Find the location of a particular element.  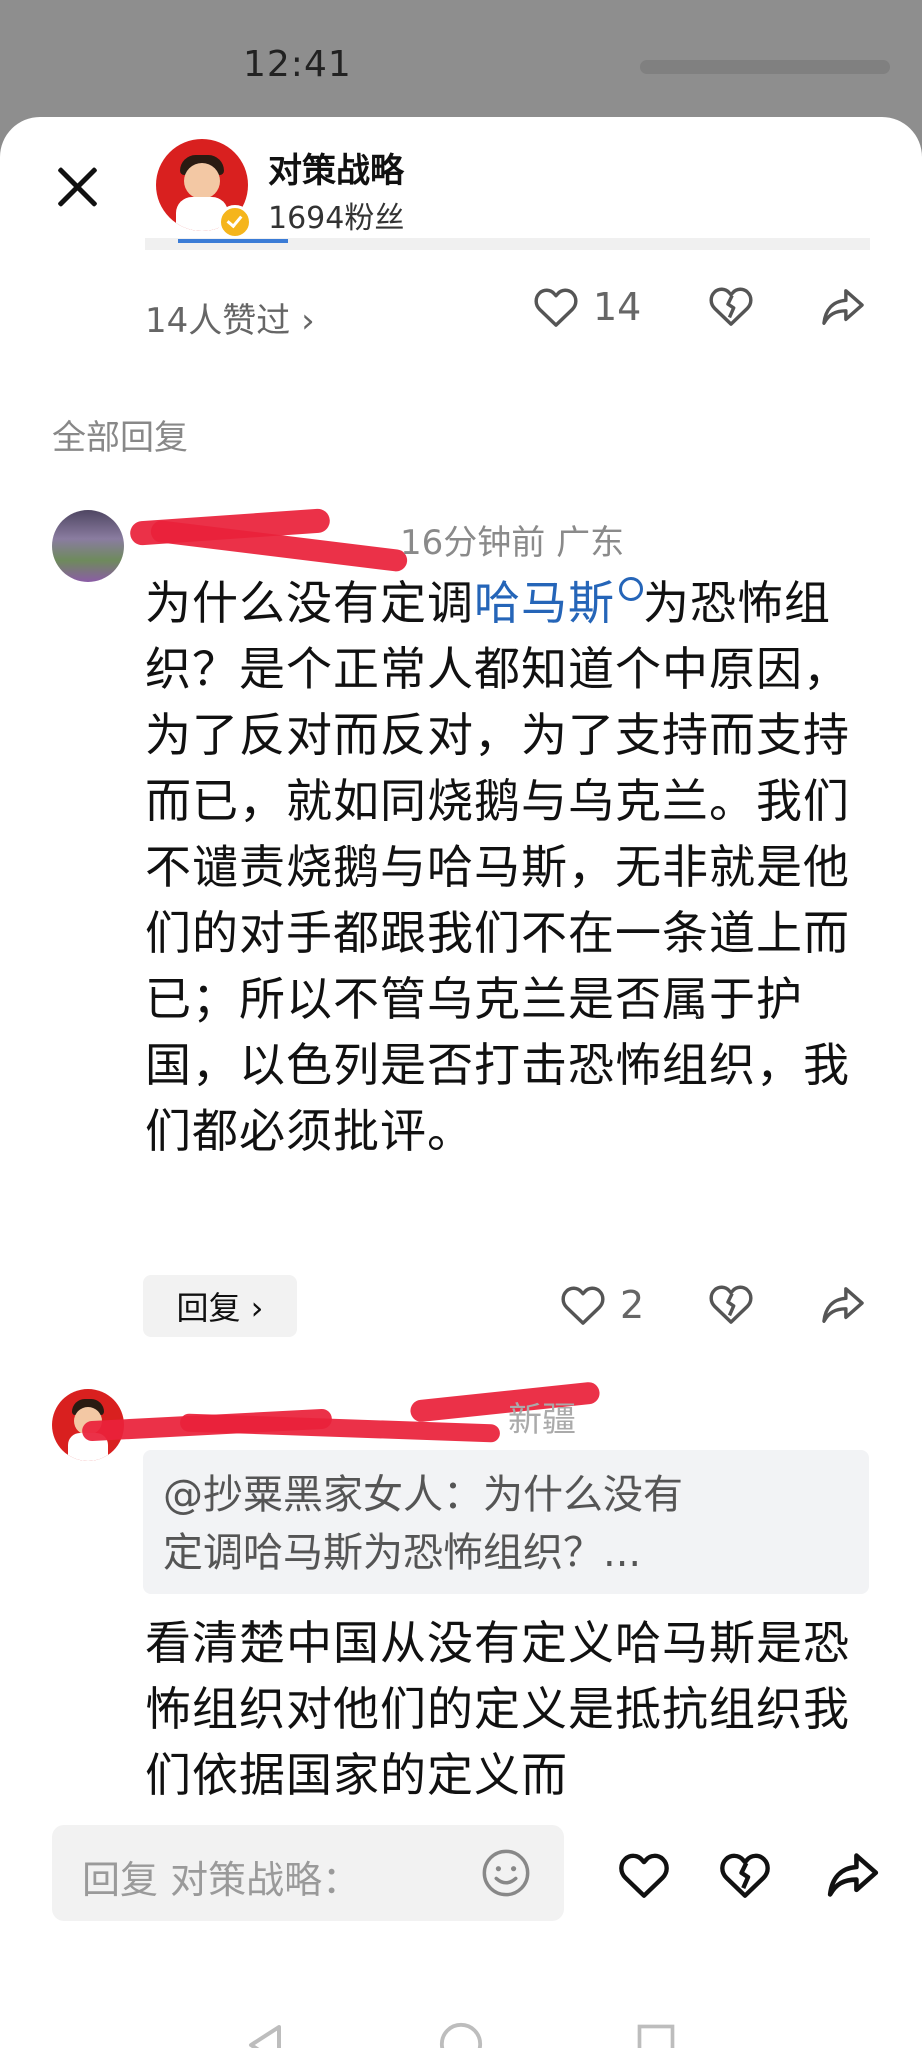

reply-button: 回复 › is located at coordinates (220, 1306).